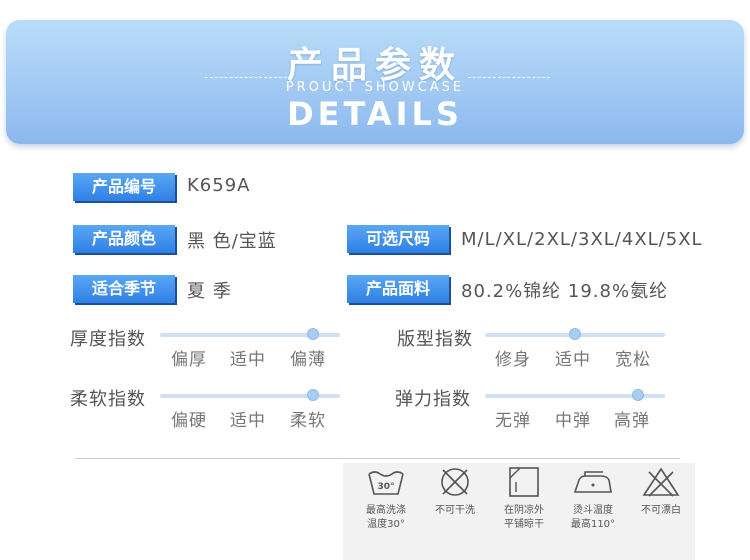 Image resolution: width=750 pixels, height=560 pixels. What do you see at coordinates (386, 499) in the screenshot?
I see `care-wash: 30° 最高洗涤温度30°` at bounding box center [386, 499].